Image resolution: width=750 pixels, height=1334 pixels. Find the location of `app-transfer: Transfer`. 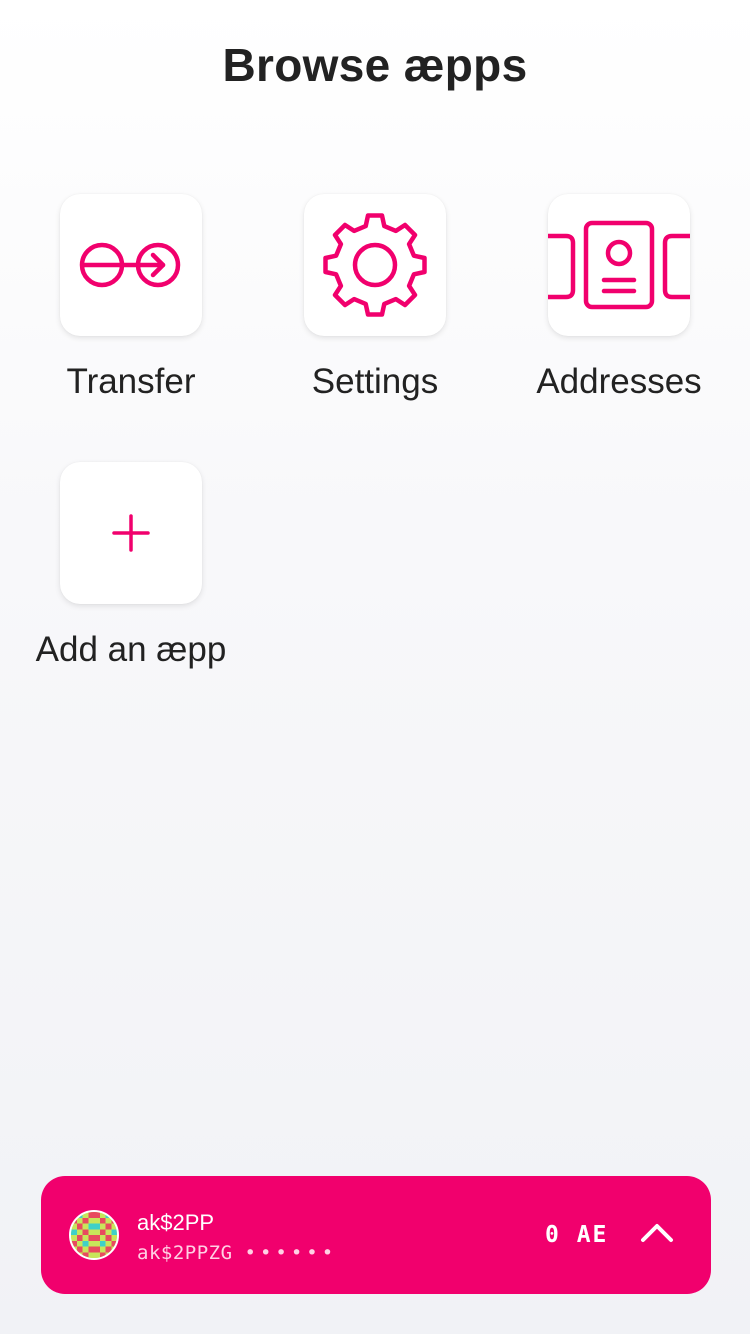

app-transfer: Transfer is located at coordinates (131, 298).